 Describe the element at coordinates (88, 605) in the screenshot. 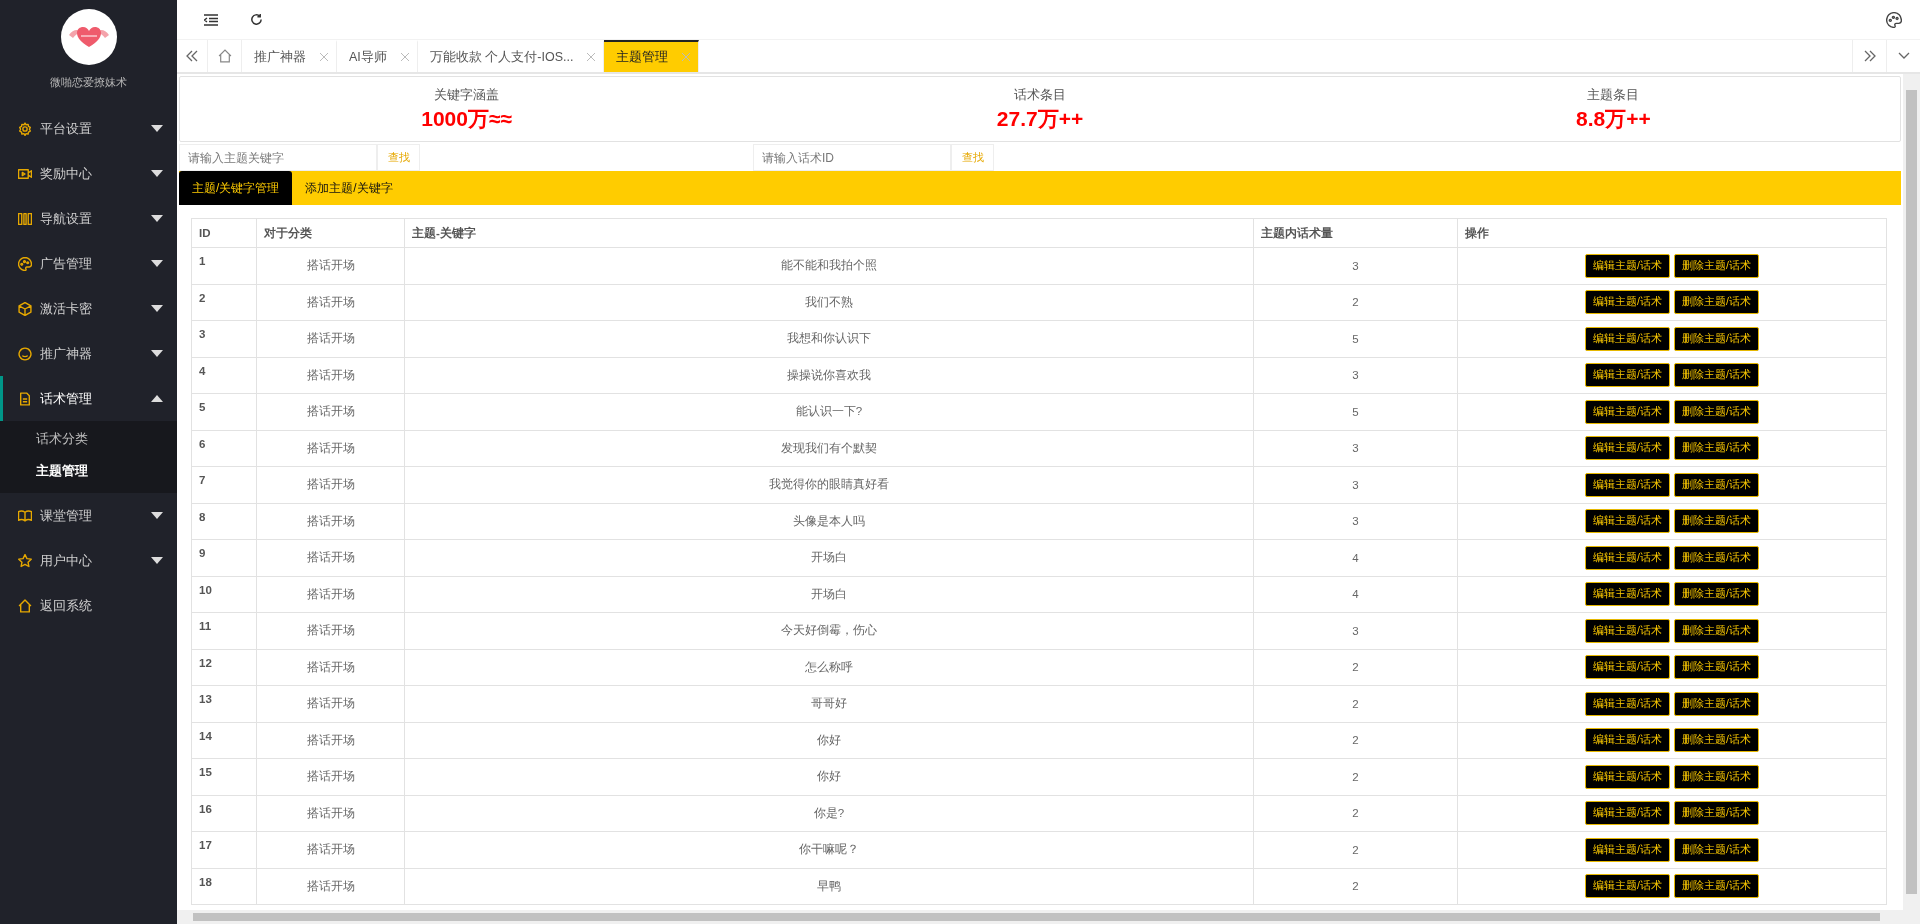

I see `menu-item: 返回系统` at that location.